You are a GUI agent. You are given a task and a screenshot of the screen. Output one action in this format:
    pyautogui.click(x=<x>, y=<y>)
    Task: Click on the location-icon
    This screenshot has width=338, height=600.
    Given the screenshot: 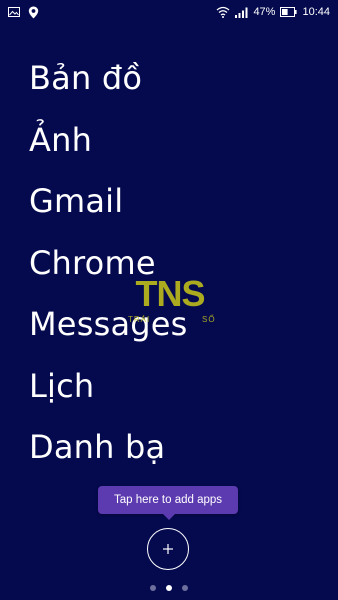 What is the action you would take?
    pyautogui.click(x=33, y=12)
    